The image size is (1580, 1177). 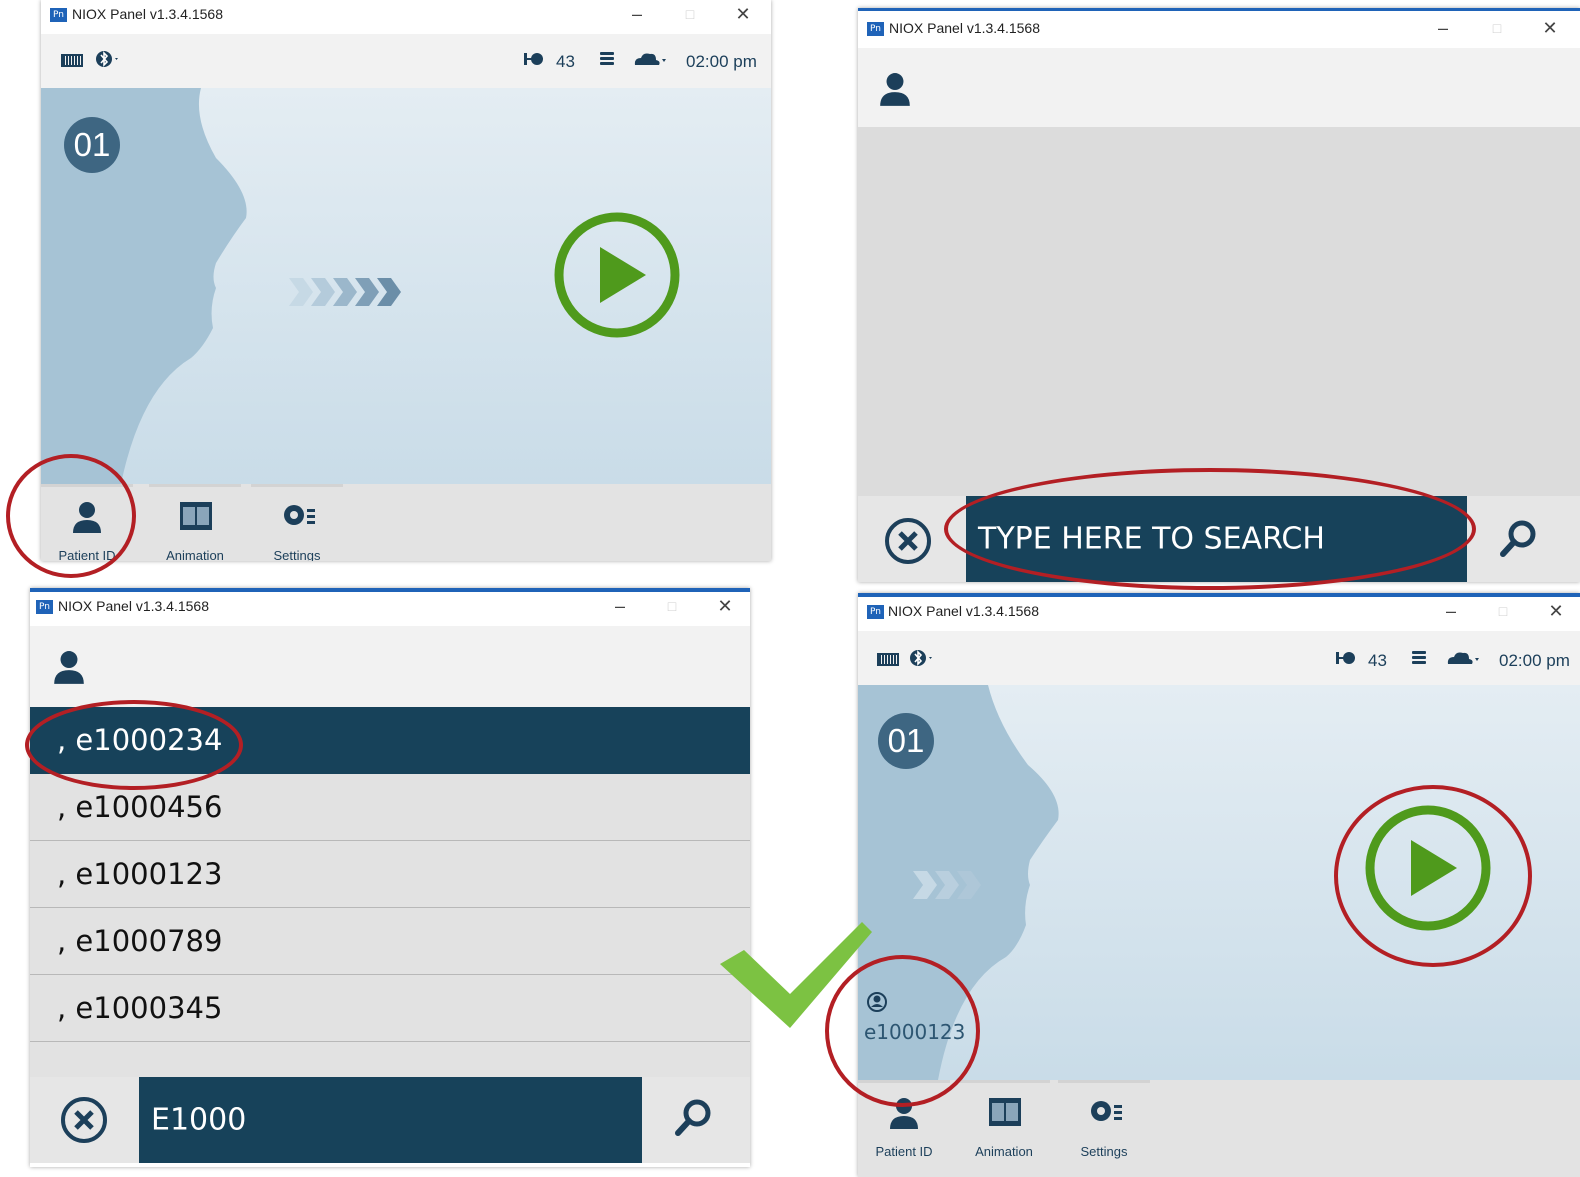 What do you see at coordinates (140, 941) in the screenshot?
I see `patient-result-label: , e1000789` at bounding box center [140, 941].